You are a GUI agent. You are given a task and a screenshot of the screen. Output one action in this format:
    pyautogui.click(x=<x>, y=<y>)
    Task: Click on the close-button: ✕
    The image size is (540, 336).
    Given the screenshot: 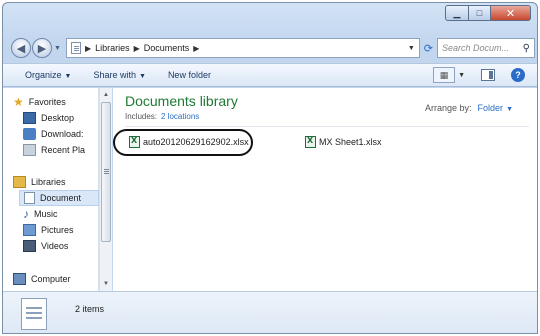 What is the action you would take?
    pyautogui.click(x=511, y=13)
    